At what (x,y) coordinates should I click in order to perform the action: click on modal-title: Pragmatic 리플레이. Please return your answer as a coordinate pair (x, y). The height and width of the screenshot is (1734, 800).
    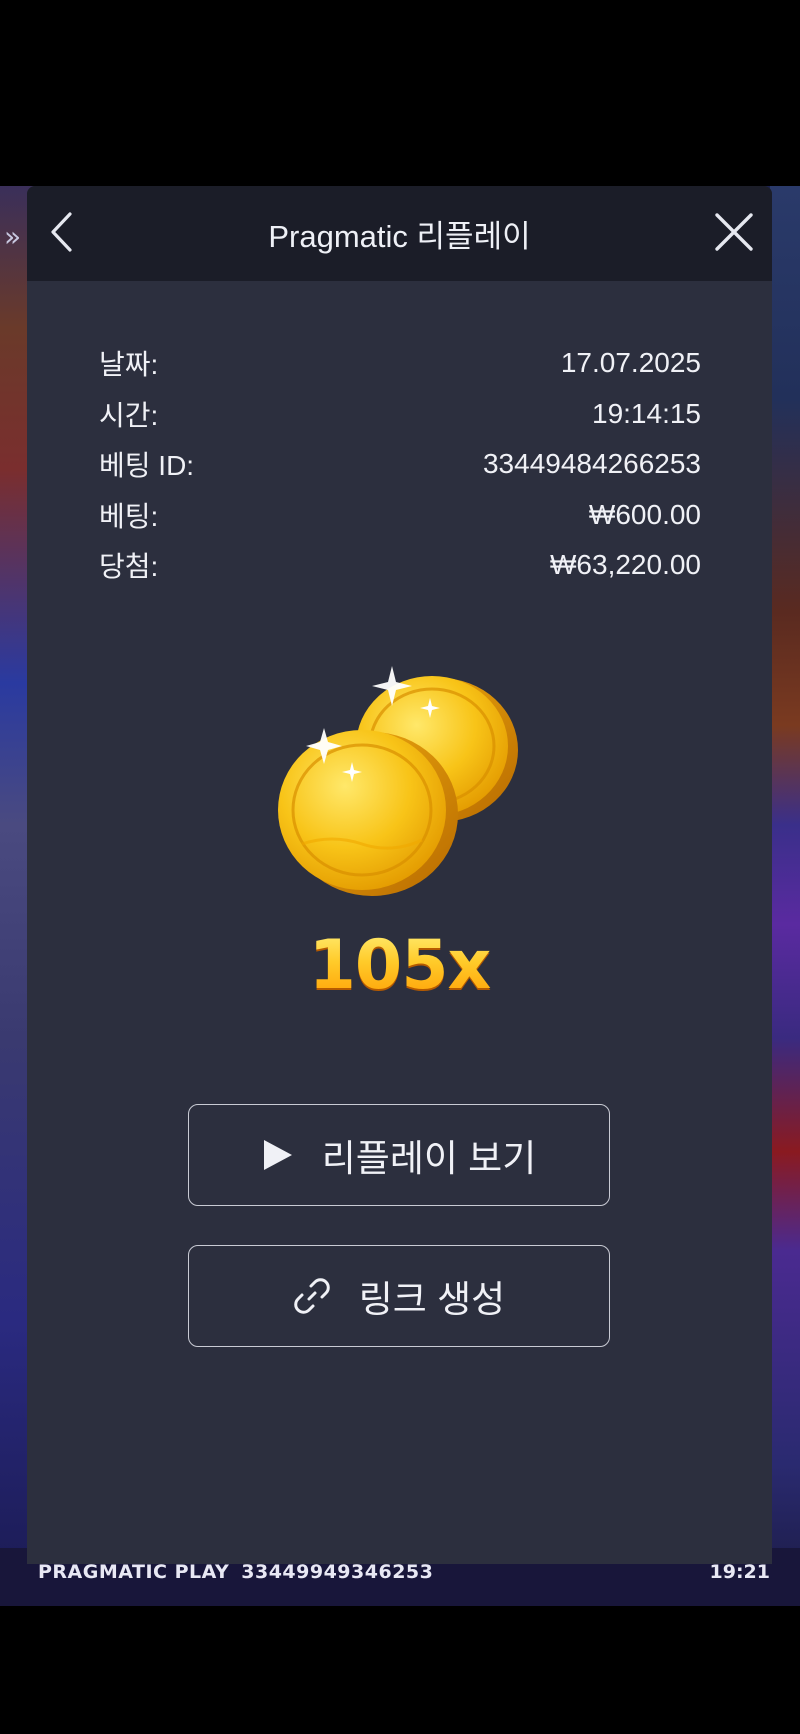
    Looking at the image, I should click on (399, 236).